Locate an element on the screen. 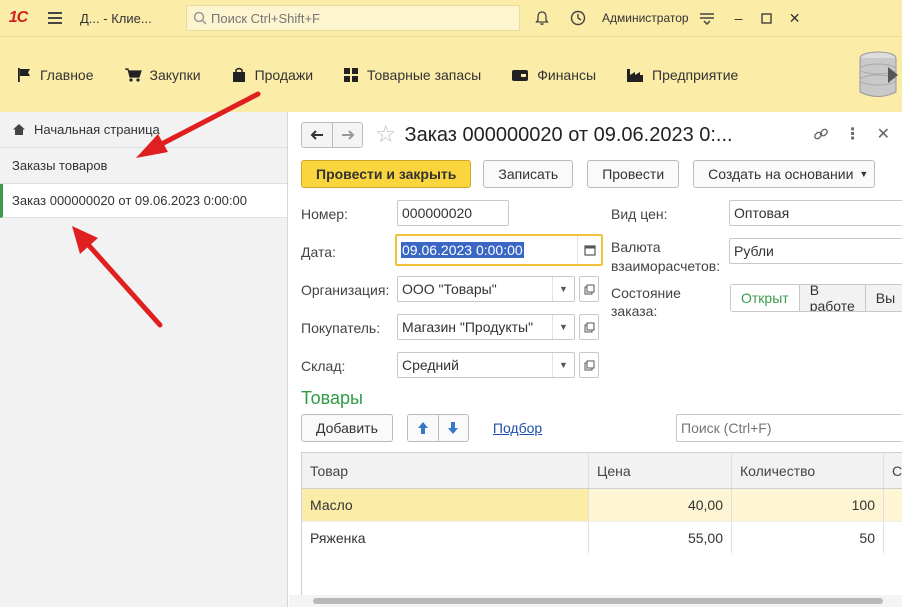  nav-buttons is located at coordinates (332, 135).